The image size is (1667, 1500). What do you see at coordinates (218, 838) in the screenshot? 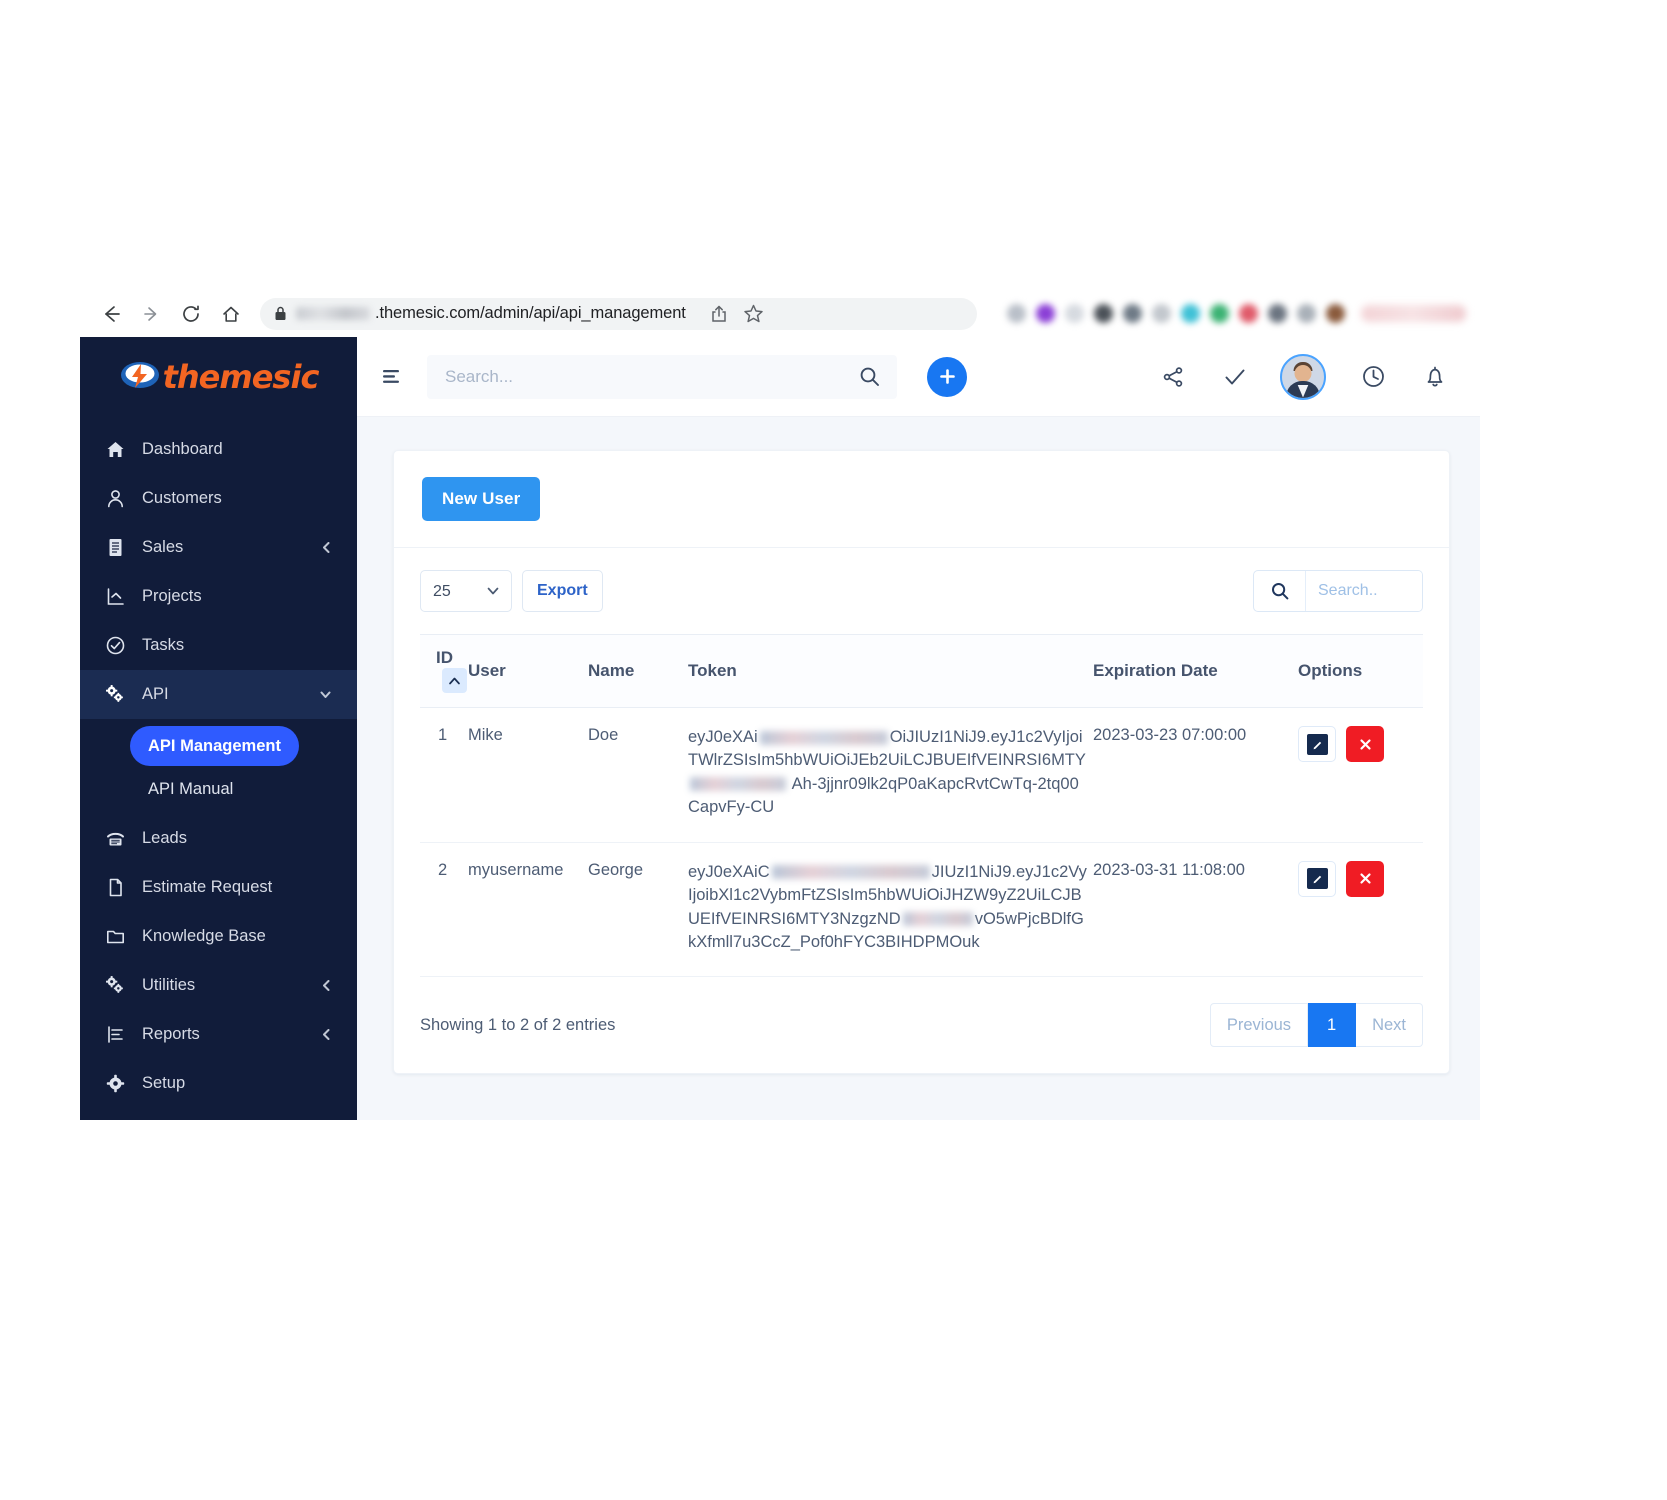
I see `sidebar-item-leads: Leads` at bounding box center [218, 838].